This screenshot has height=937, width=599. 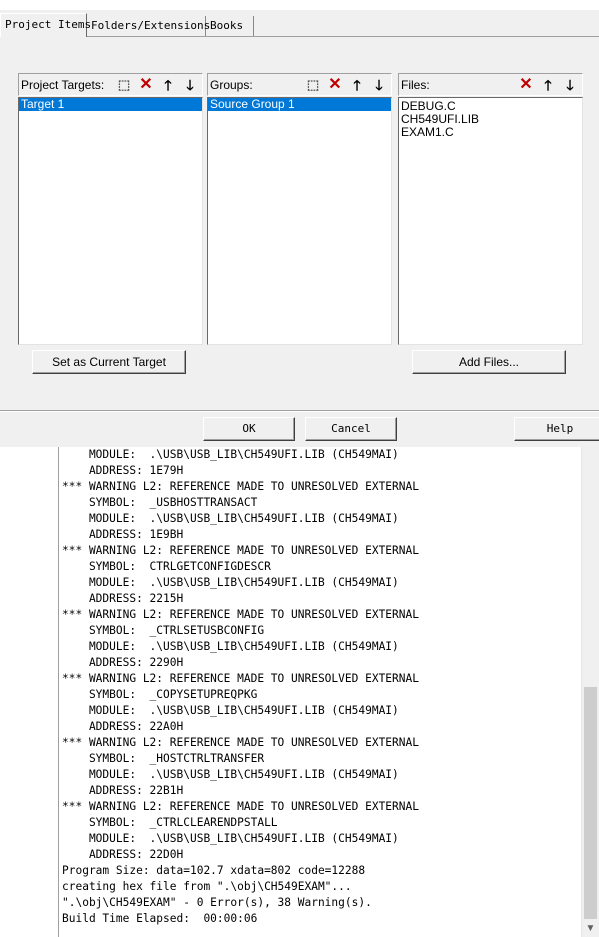 I want to click on output-line: ADDRESS: 1E9BH, so click(x=123, y=534).